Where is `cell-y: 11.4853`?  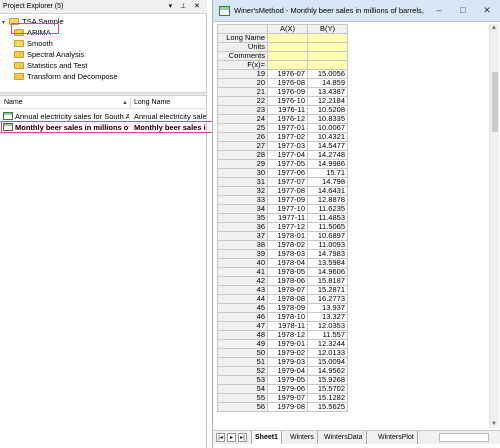 cell-y: 11.4853 is located at coordinates (327, 218).